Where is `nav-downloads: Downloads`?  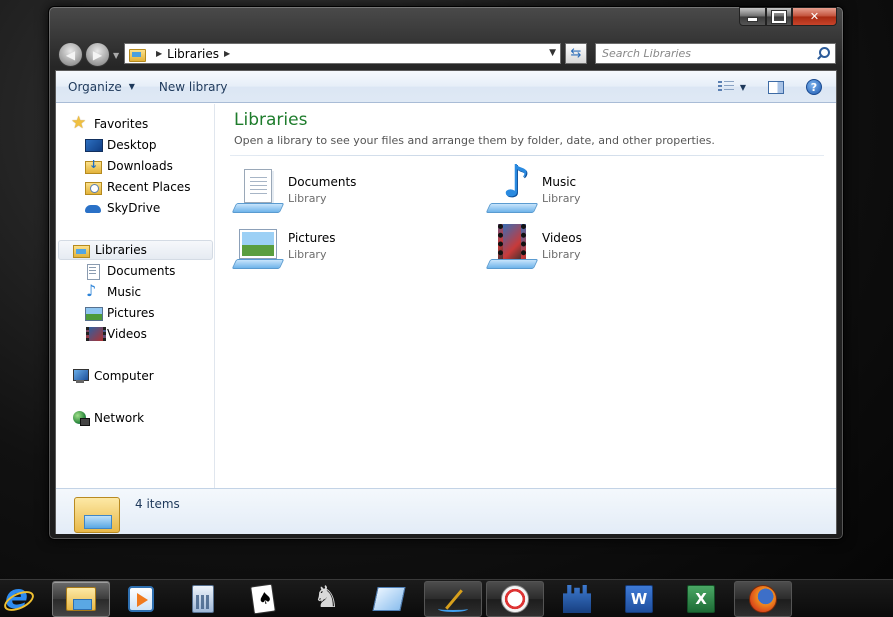
nav-downloads: Downloads is located at coordinates (129, 166).